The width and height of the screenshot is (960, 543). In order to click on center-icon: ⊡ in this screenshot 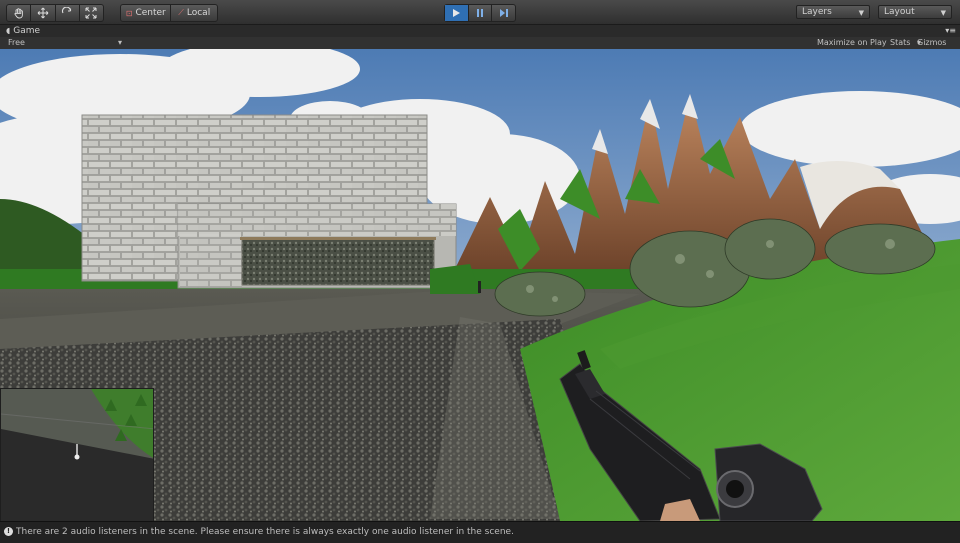, I will do `click(129, 13)`.